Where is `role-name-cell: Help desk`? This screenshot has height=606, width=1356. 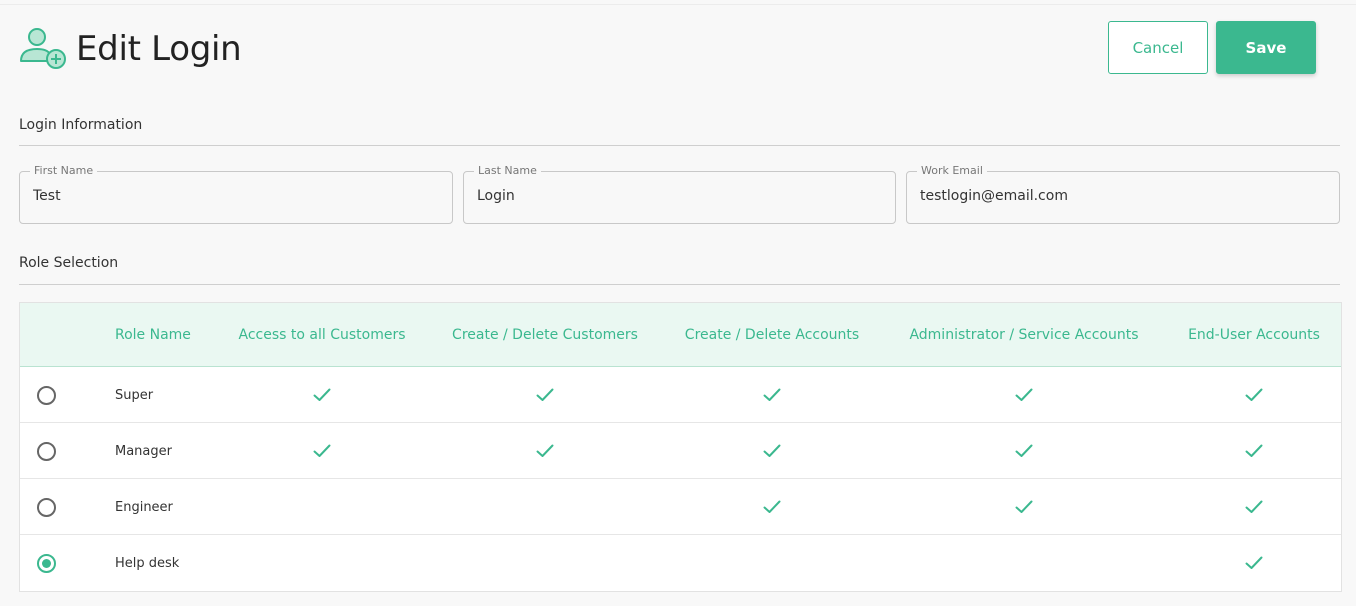
role-name-cell: Help desk is located at coordinates (147, 563).